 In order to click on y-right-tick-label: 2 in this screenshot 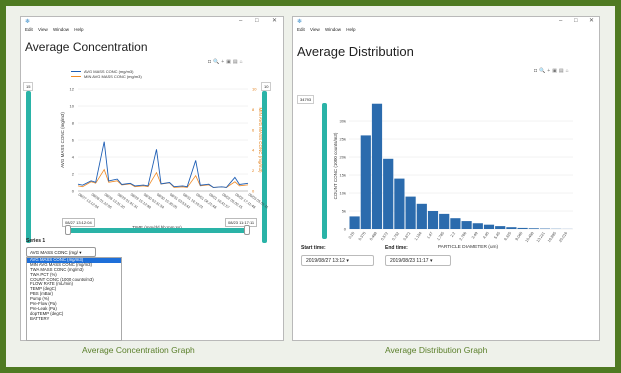, I will do `click(253, 170)`.